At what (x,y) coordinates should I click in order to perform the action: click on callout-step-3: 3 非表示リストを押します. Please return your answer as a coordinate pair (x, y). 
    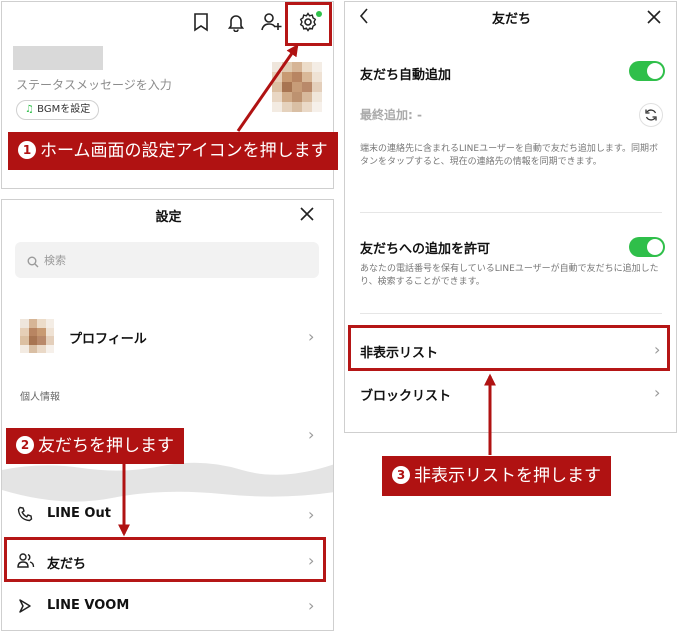
    Looking at the image, I should click on (496, 476).